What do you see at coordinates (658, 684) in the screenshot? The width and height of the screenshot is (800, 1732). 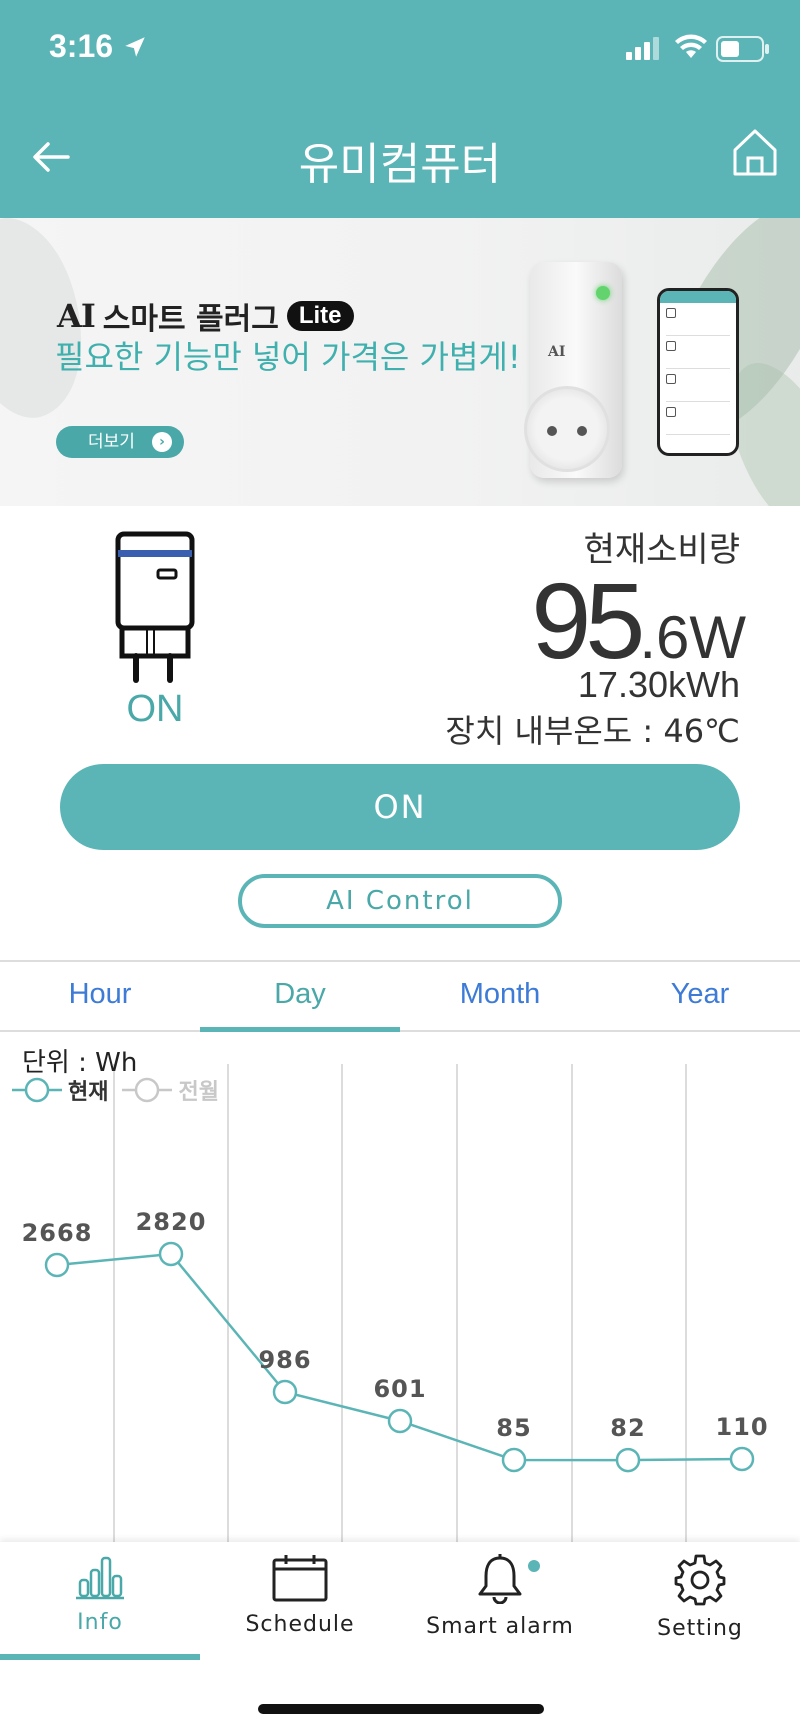 I see `energy-total: 17.30kWh` at bounding box center [658, 684].